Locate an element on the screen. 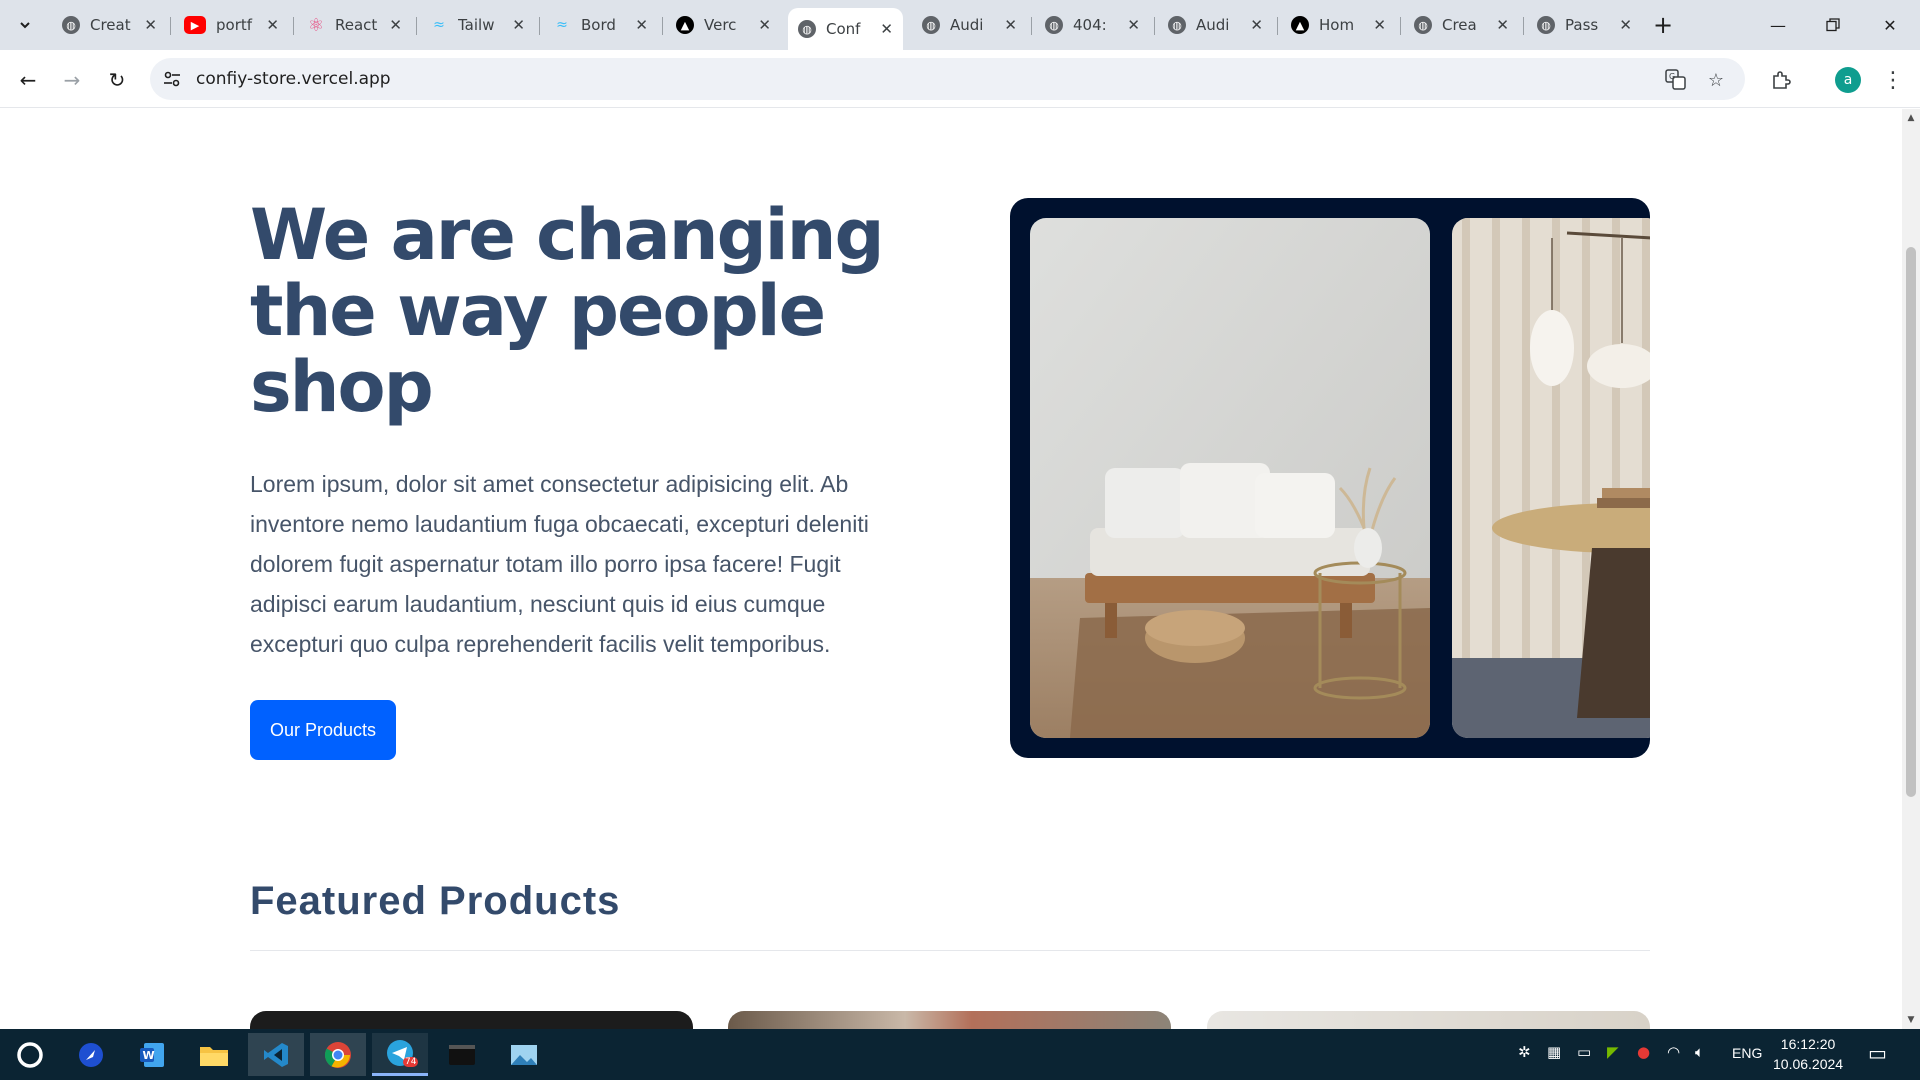 Image resolution: width=1920 pixels, height=1080 pixels. tab-10: ▲ Hom ✕ is located at coordinates (1338, 25).